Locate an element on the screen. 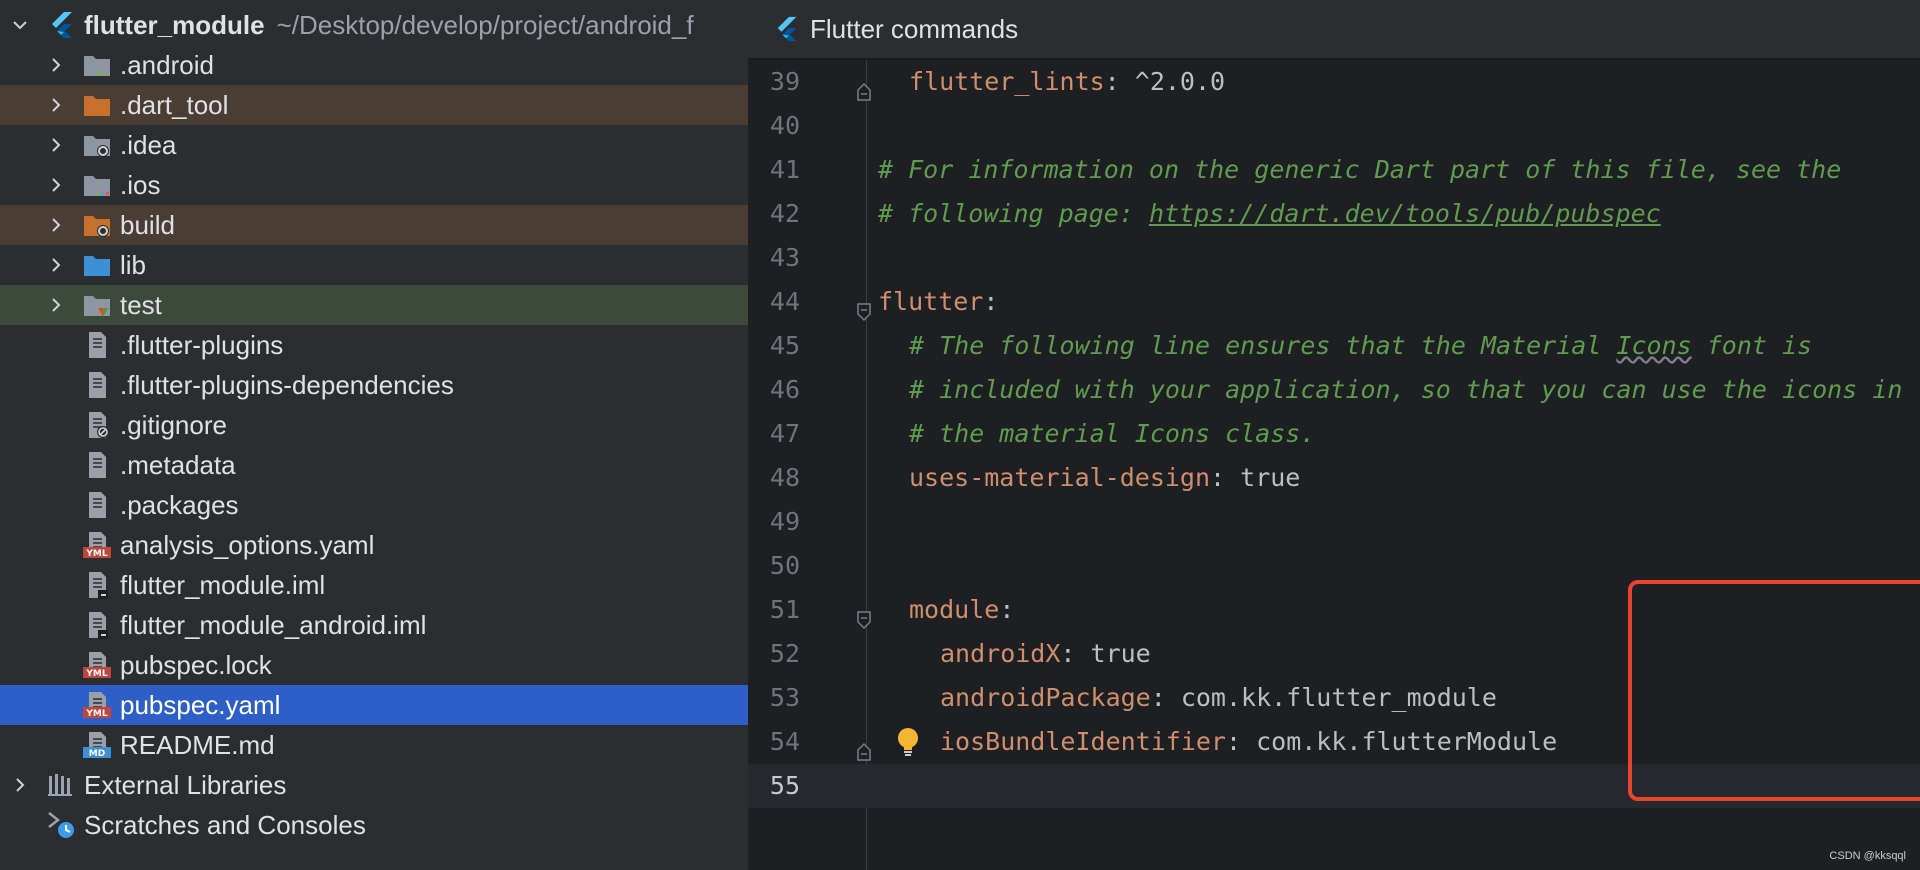 The width and height of the screenshot is (1920, 870). tree-item: flutter_module.iml is located at coordinates (374, 585).